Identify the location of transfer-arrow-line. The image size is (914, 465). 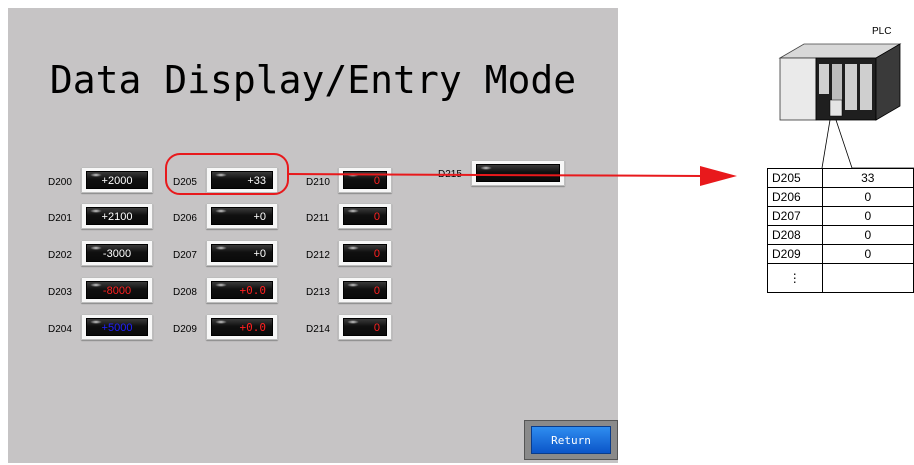
(495, 175).